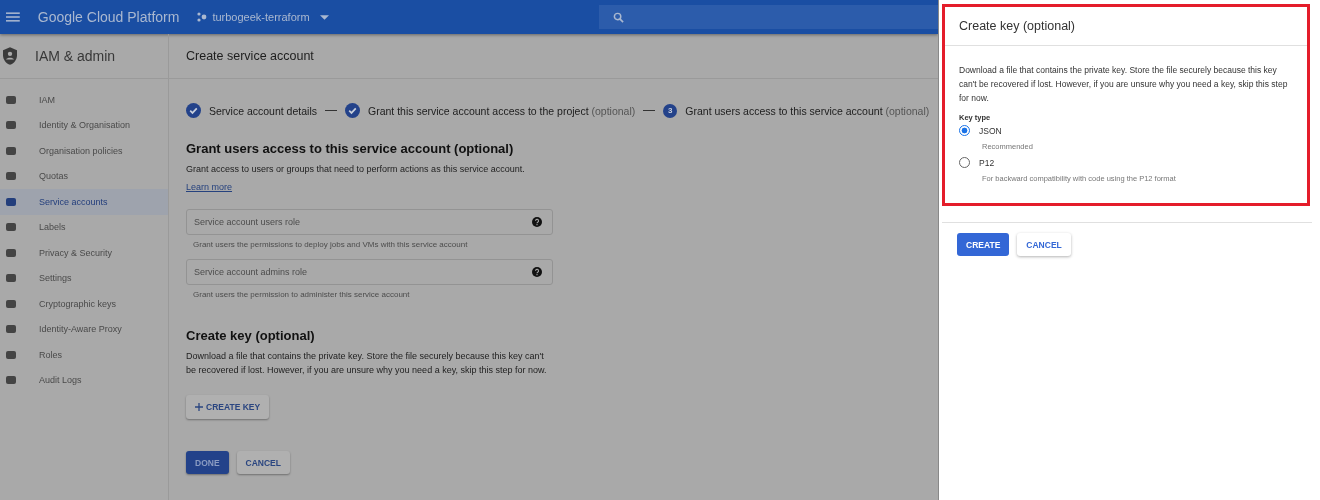 This screenshot has height=500, width=1320. Describe the element at coordinates (228, 407) in the screenshot. I see `create-key-button: CREATE KEY` at that location.